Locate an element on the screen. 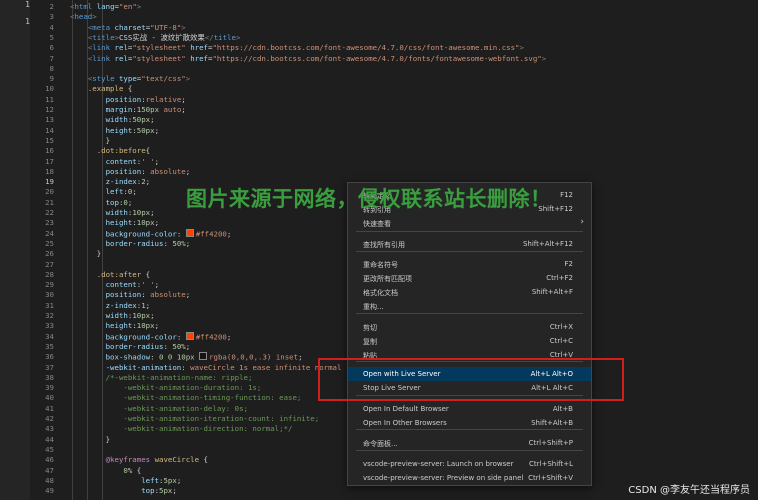  line-code: 0% { is located at coordinates (132, 470).